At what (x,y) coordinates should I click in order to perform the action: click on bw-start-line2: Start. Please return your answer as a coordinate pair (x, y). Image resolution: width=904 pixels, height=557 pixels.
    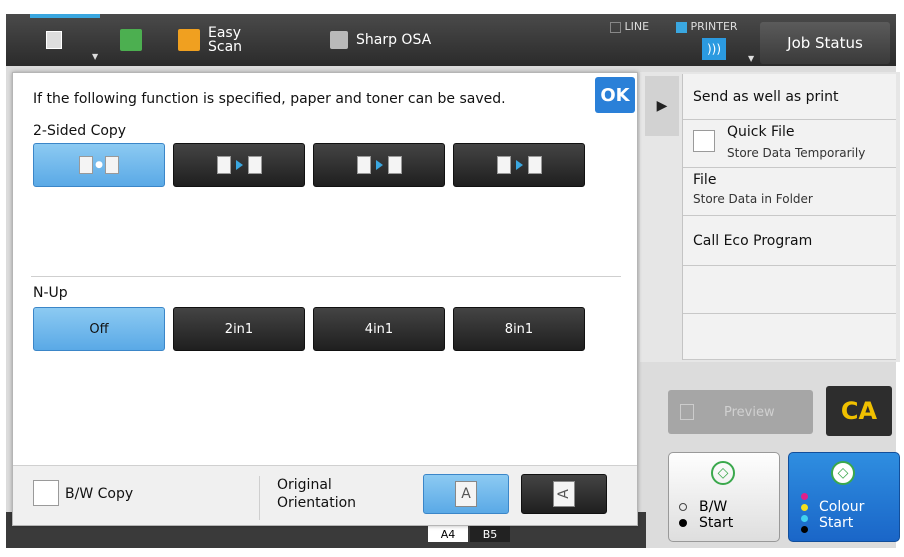
    Looking at the image, I should click on (716, 523).